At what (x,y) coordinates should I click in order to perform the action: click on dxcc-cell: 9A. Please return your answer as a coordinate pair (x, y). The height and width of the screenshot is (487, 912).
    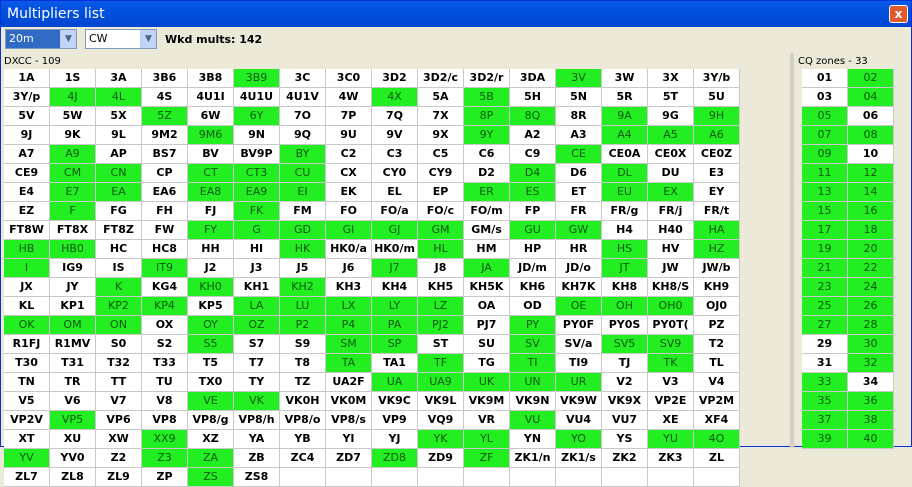
    Looking at the image, I should click on (625, 116).